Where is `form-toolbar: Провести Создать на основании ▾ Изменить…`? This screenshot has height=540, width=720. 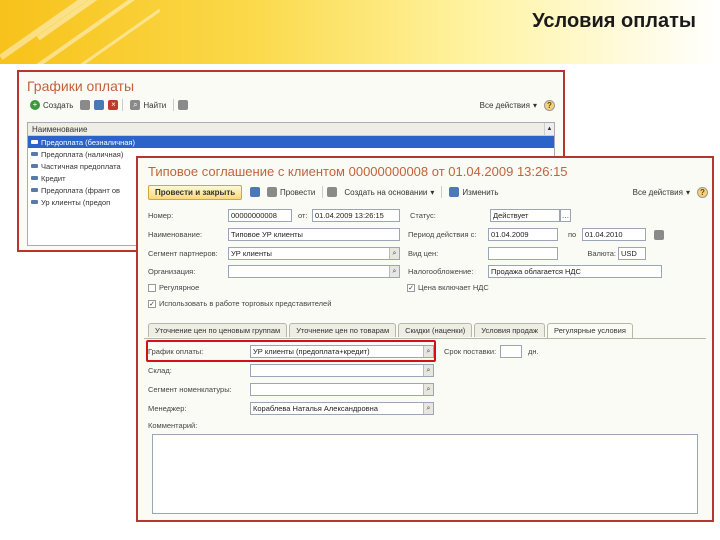
form-toolbar: Провести Создать на основании ▾ Изменить… is located at coordinates (479, 192).